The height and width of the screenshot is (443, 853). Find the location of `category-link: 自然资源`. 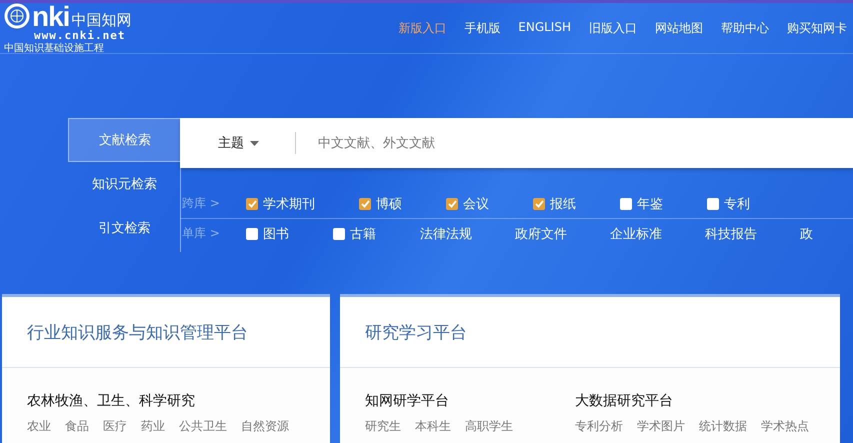

category-link: 自然资源 is located at coordinates (265, 426).